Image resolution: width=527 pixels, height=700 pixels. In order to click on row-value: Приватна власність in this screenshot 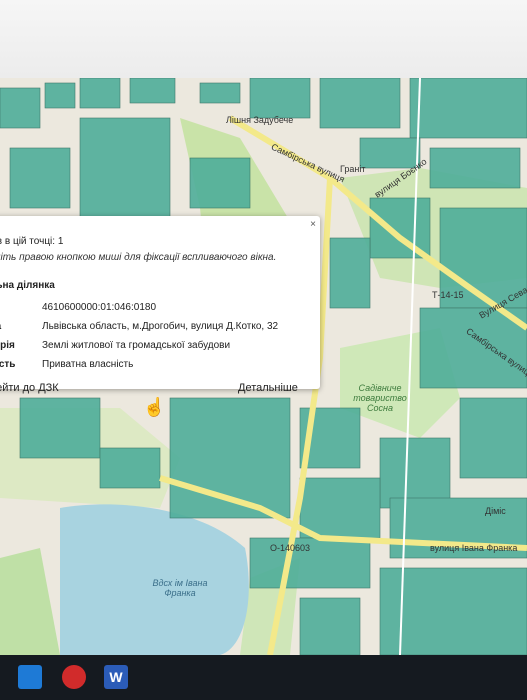, I will do `click(88, 364)`.